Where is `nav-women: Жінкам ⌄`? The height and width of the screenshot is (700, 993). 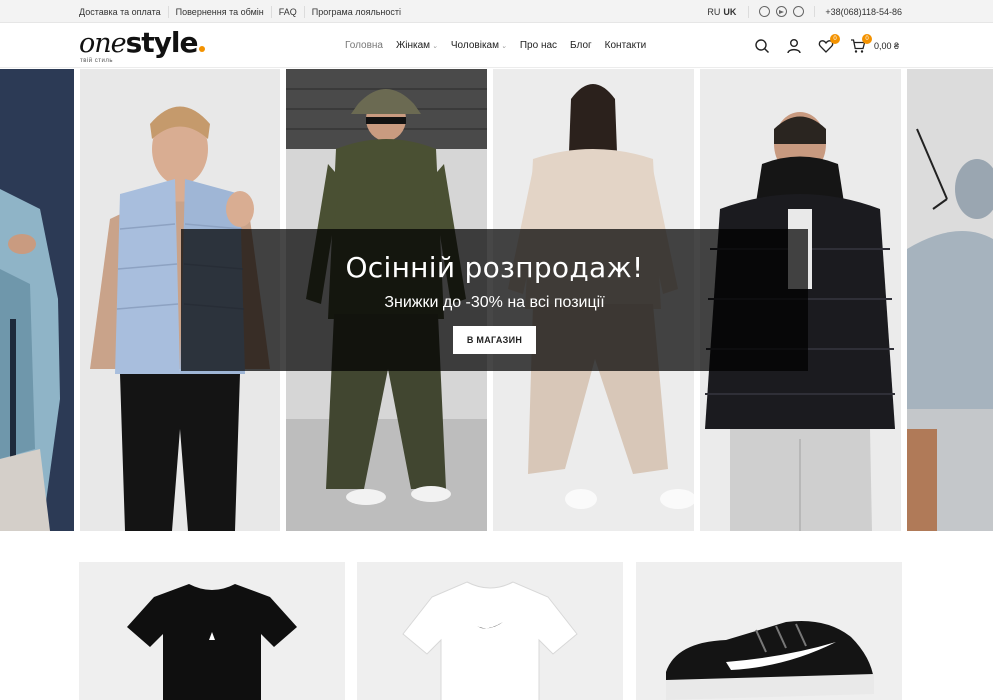
nav-women: Жінкам ⌄ is located at coordinates (417, 45).